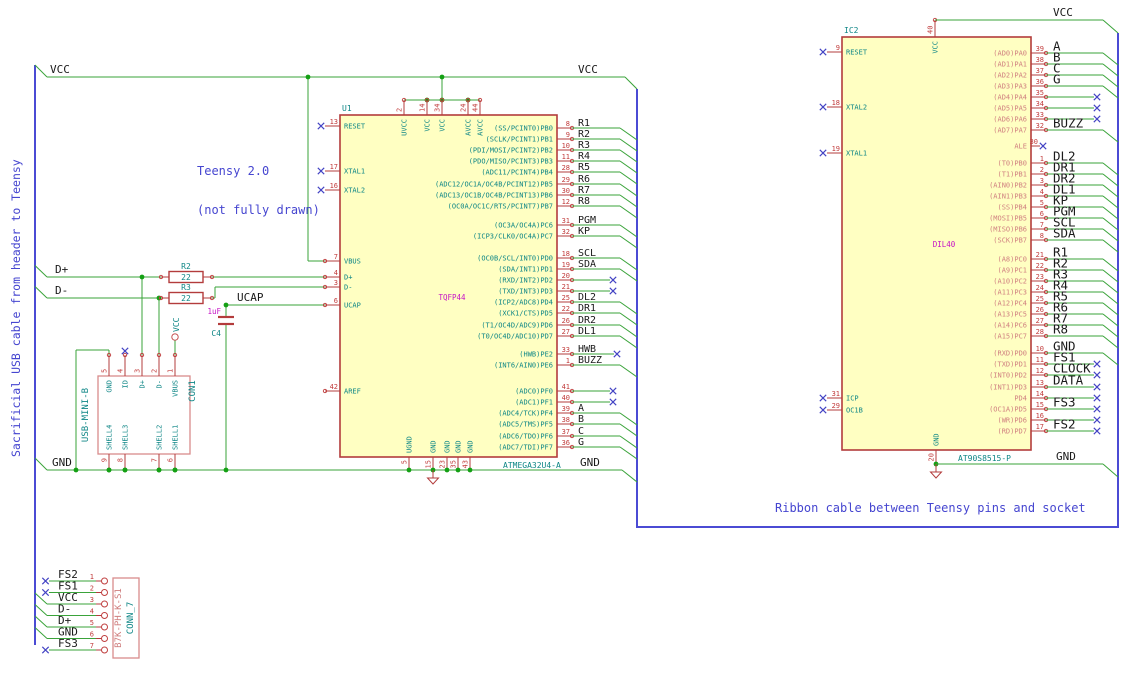 This screenshot has height=690, width=1131. What do you see at coordinates (513, 237) in the screenshot?
I see `text-label: (ICP3/CLK0/OC4A)PC7` at bounding box center [513, 237].